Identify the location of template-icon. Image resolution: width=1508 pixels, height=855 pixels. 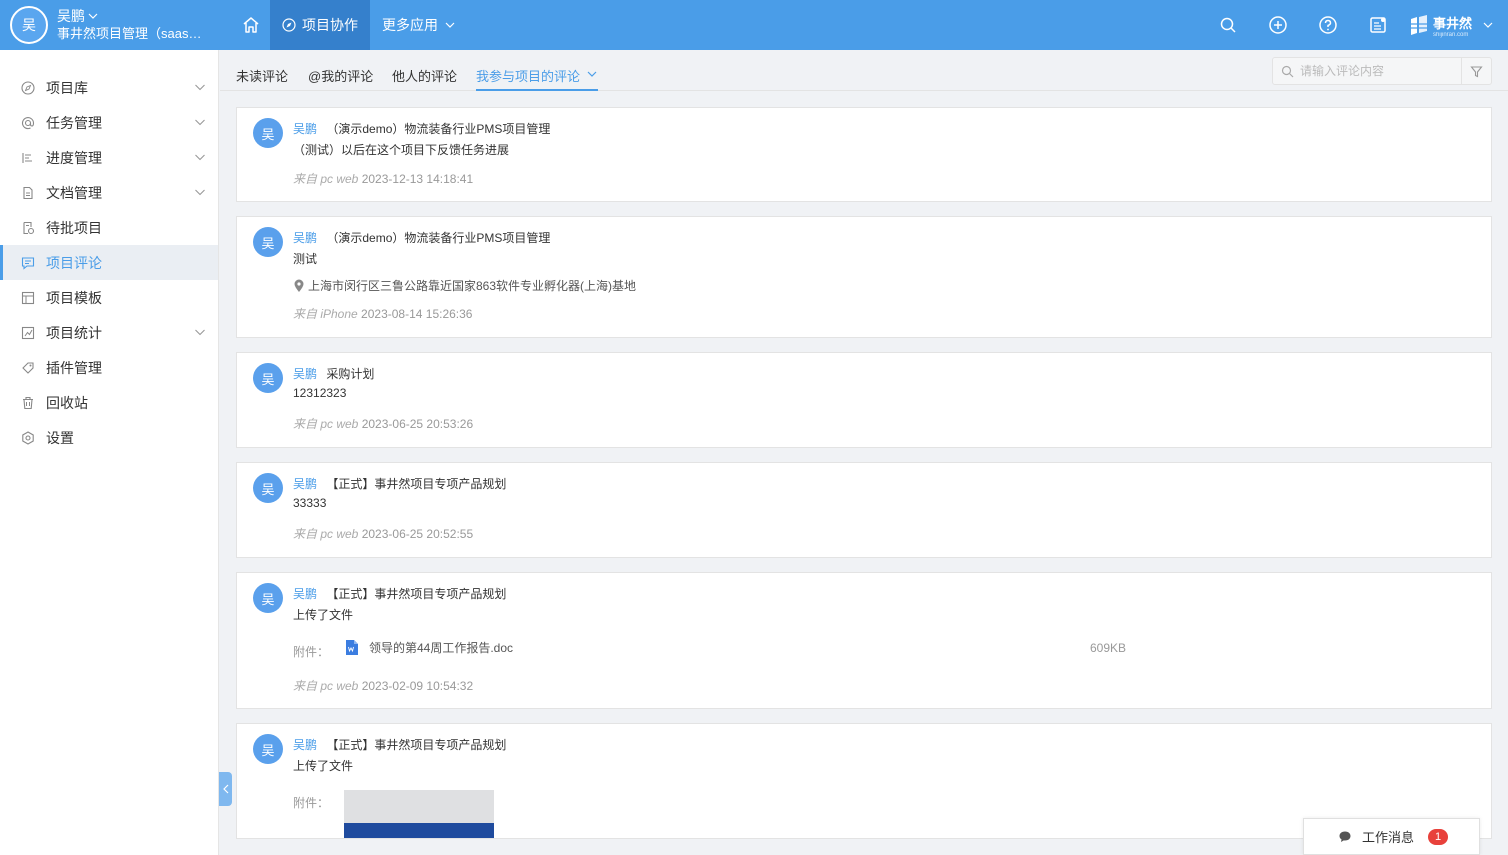
(28, 297).